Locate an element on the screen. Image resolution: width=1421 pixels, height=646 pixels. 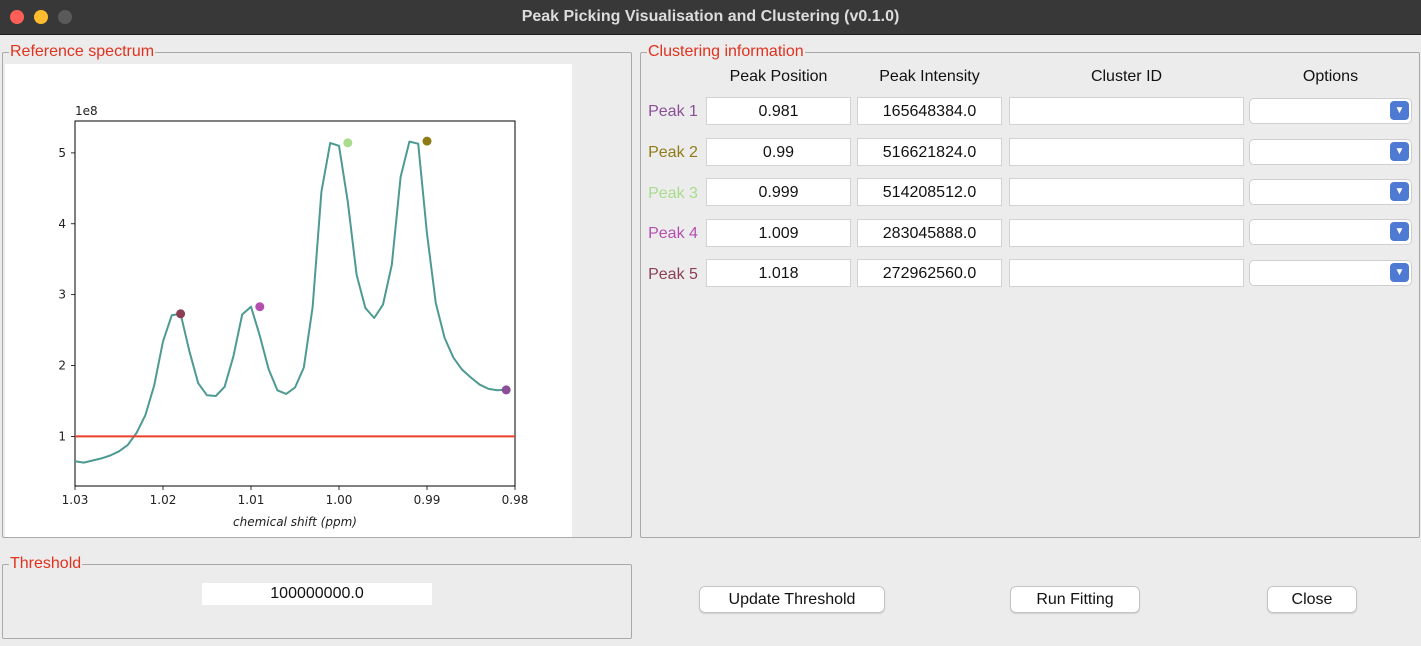
update-threshold-button: Update Threshold is located at coordinates (792, 599).